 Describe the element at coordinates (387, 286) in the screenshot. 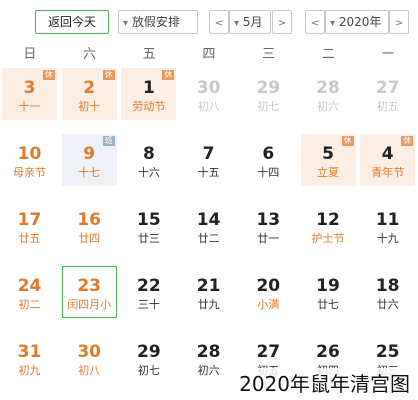

I see `day-number: 18` at that location.